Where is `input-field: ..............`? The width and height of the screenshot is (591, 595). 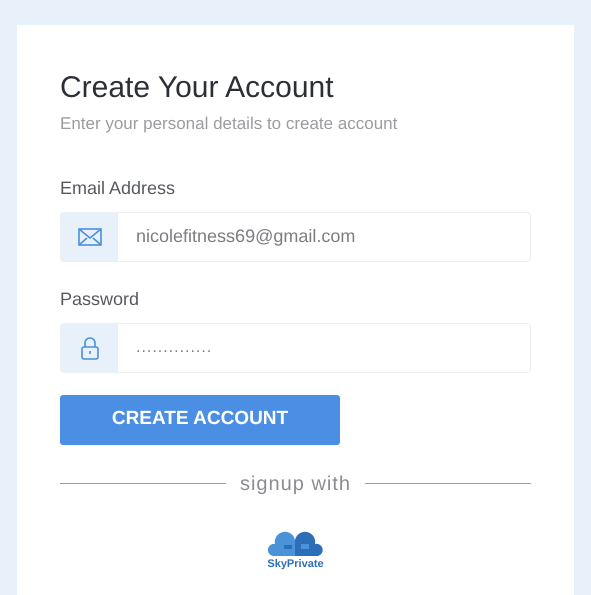
input-field: .............. is located at coordinates (295, 347).